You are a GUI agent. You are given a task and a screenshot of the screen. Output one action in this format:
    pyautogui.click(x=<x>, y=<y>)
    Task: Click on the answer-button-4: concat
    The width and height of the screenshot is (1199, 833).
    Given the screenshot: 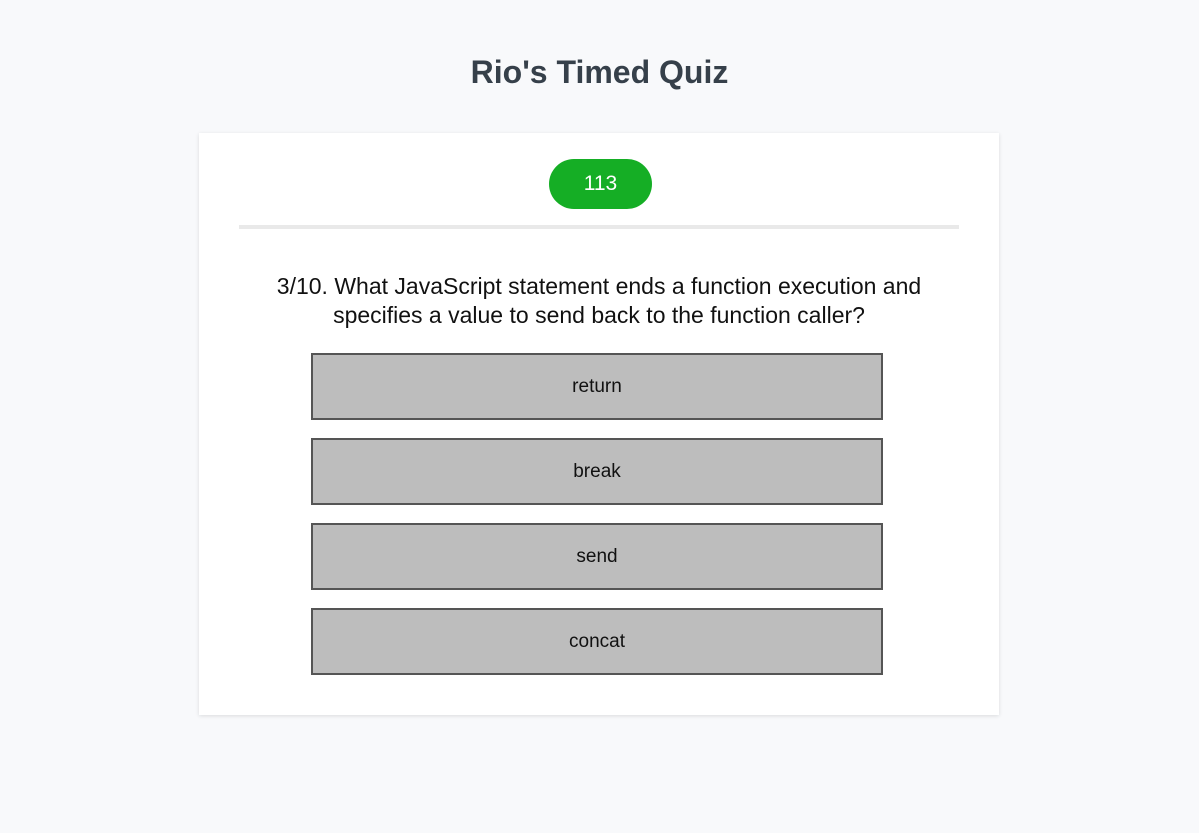 What is the action you would take?
    pyautogui.click(x=597, y=641)
    